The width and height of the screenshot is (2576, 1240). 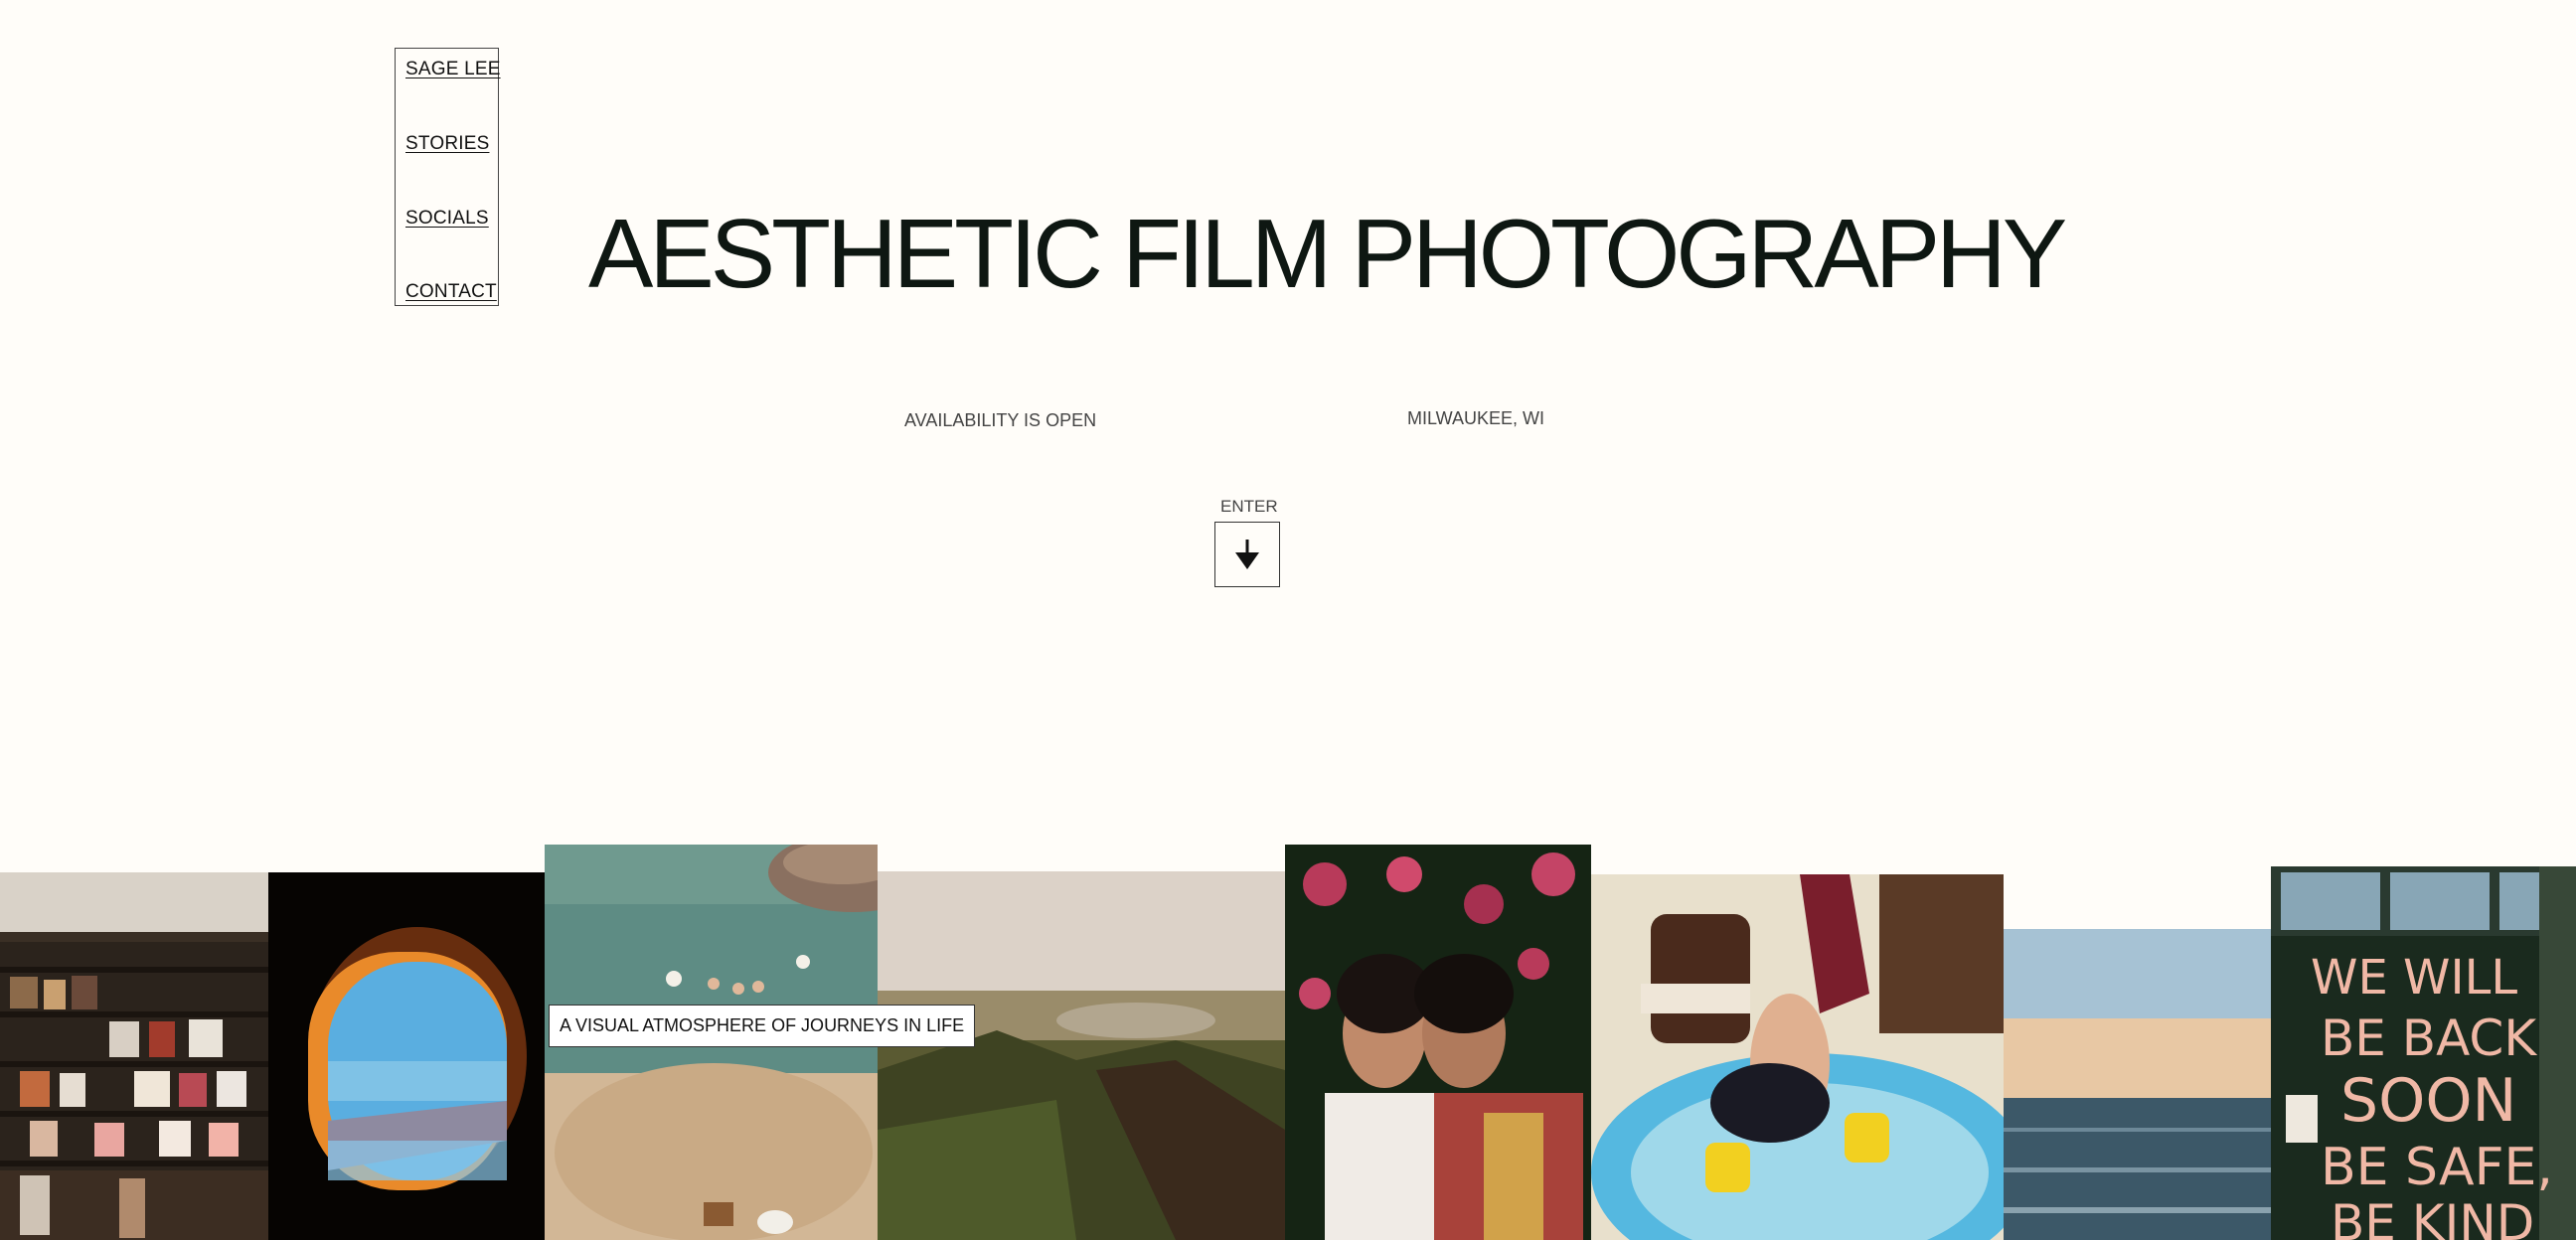 I want to click on graffiti-line-1: WE WILL, so click(x=2414, y=978).